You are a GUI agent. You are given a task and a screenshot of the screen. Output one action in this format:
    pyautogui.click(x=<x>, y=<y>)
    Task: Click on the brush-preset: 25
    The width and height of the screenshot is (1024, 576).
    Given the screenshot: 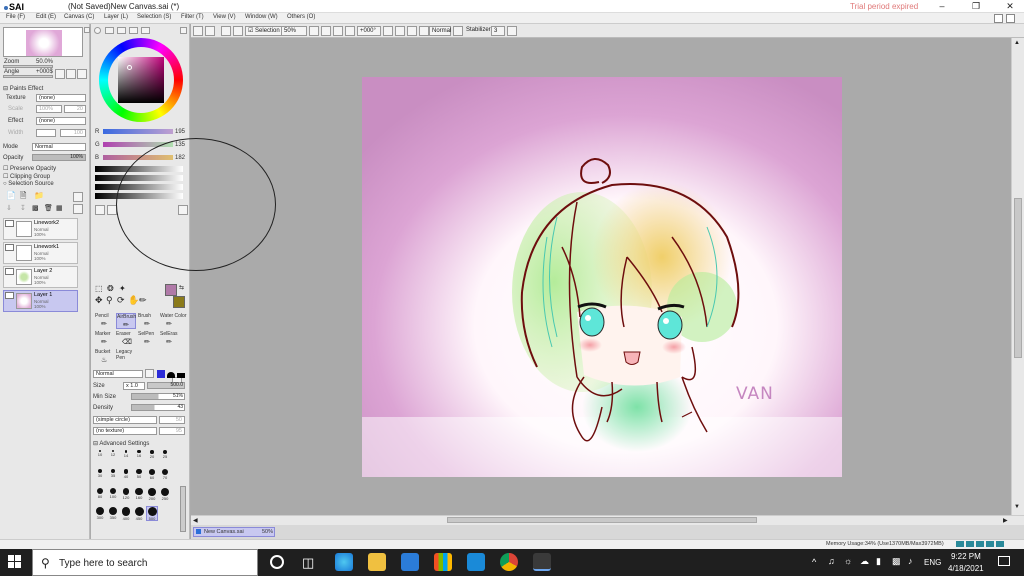 What is the action you would take?
    pyautogui.click(x=165, y=456)
    